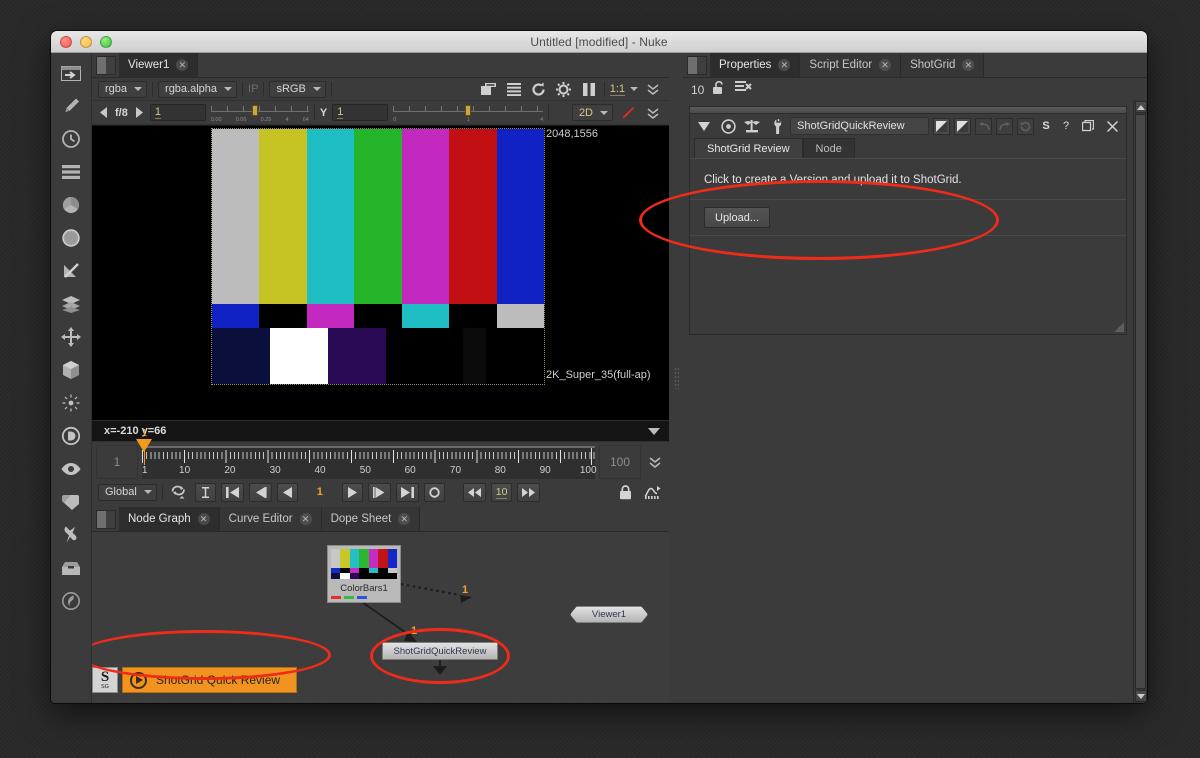 The image size is (1200, 758). Describe the element at coordinates (253, 89) in the screenshot. I see `ip-toggle: IP` at that location.